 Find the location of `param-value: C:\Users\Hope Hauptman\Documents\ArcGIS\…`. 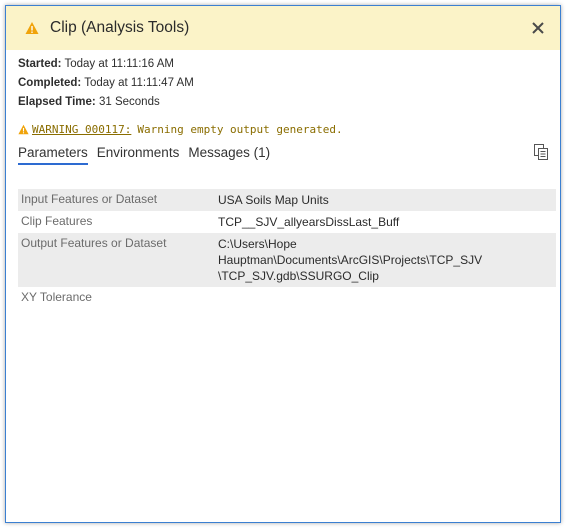

param-value: C:\Users\Hope Hauptman\Documents\ArcGIS\… is located at coordinates (387, 260).